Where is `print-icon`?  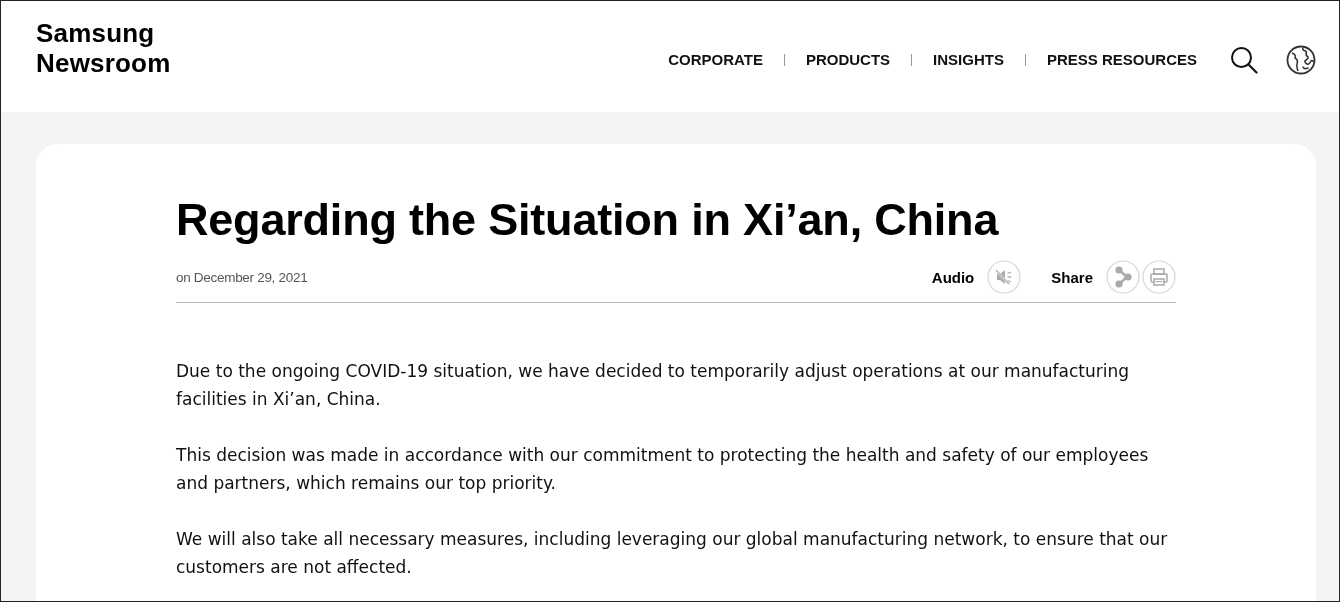 print-icon is located at coordinates (1159, 277).